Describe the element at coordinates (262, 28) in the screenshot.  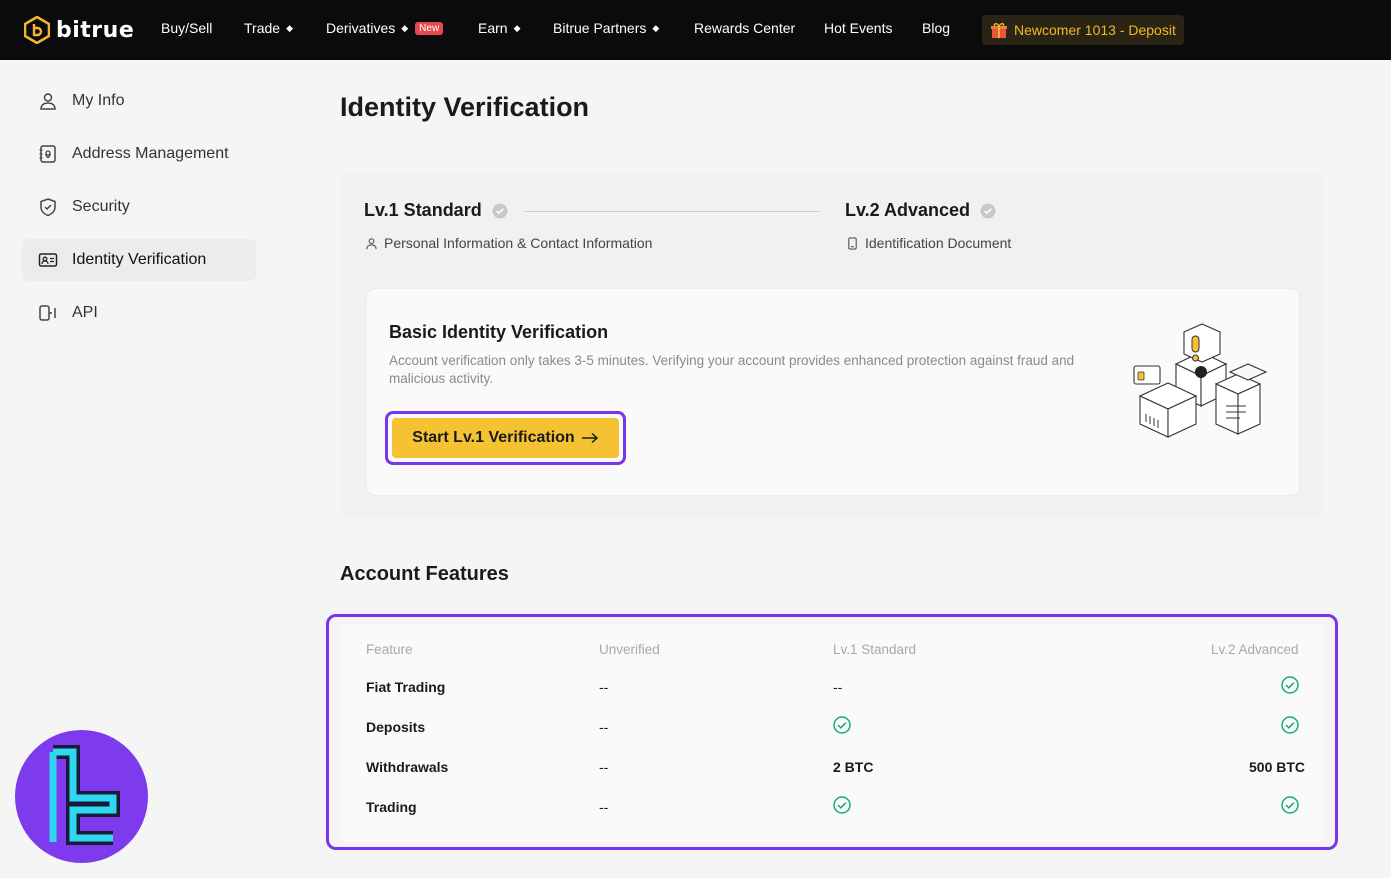
I see `nav-label: Trade` at that location.